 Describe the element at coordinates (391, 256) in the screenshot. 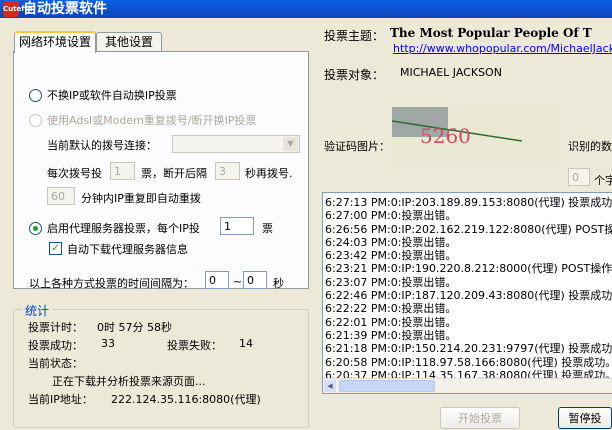

I see `log-line: 6:23:42 PM:0:投票出错。` at that location.